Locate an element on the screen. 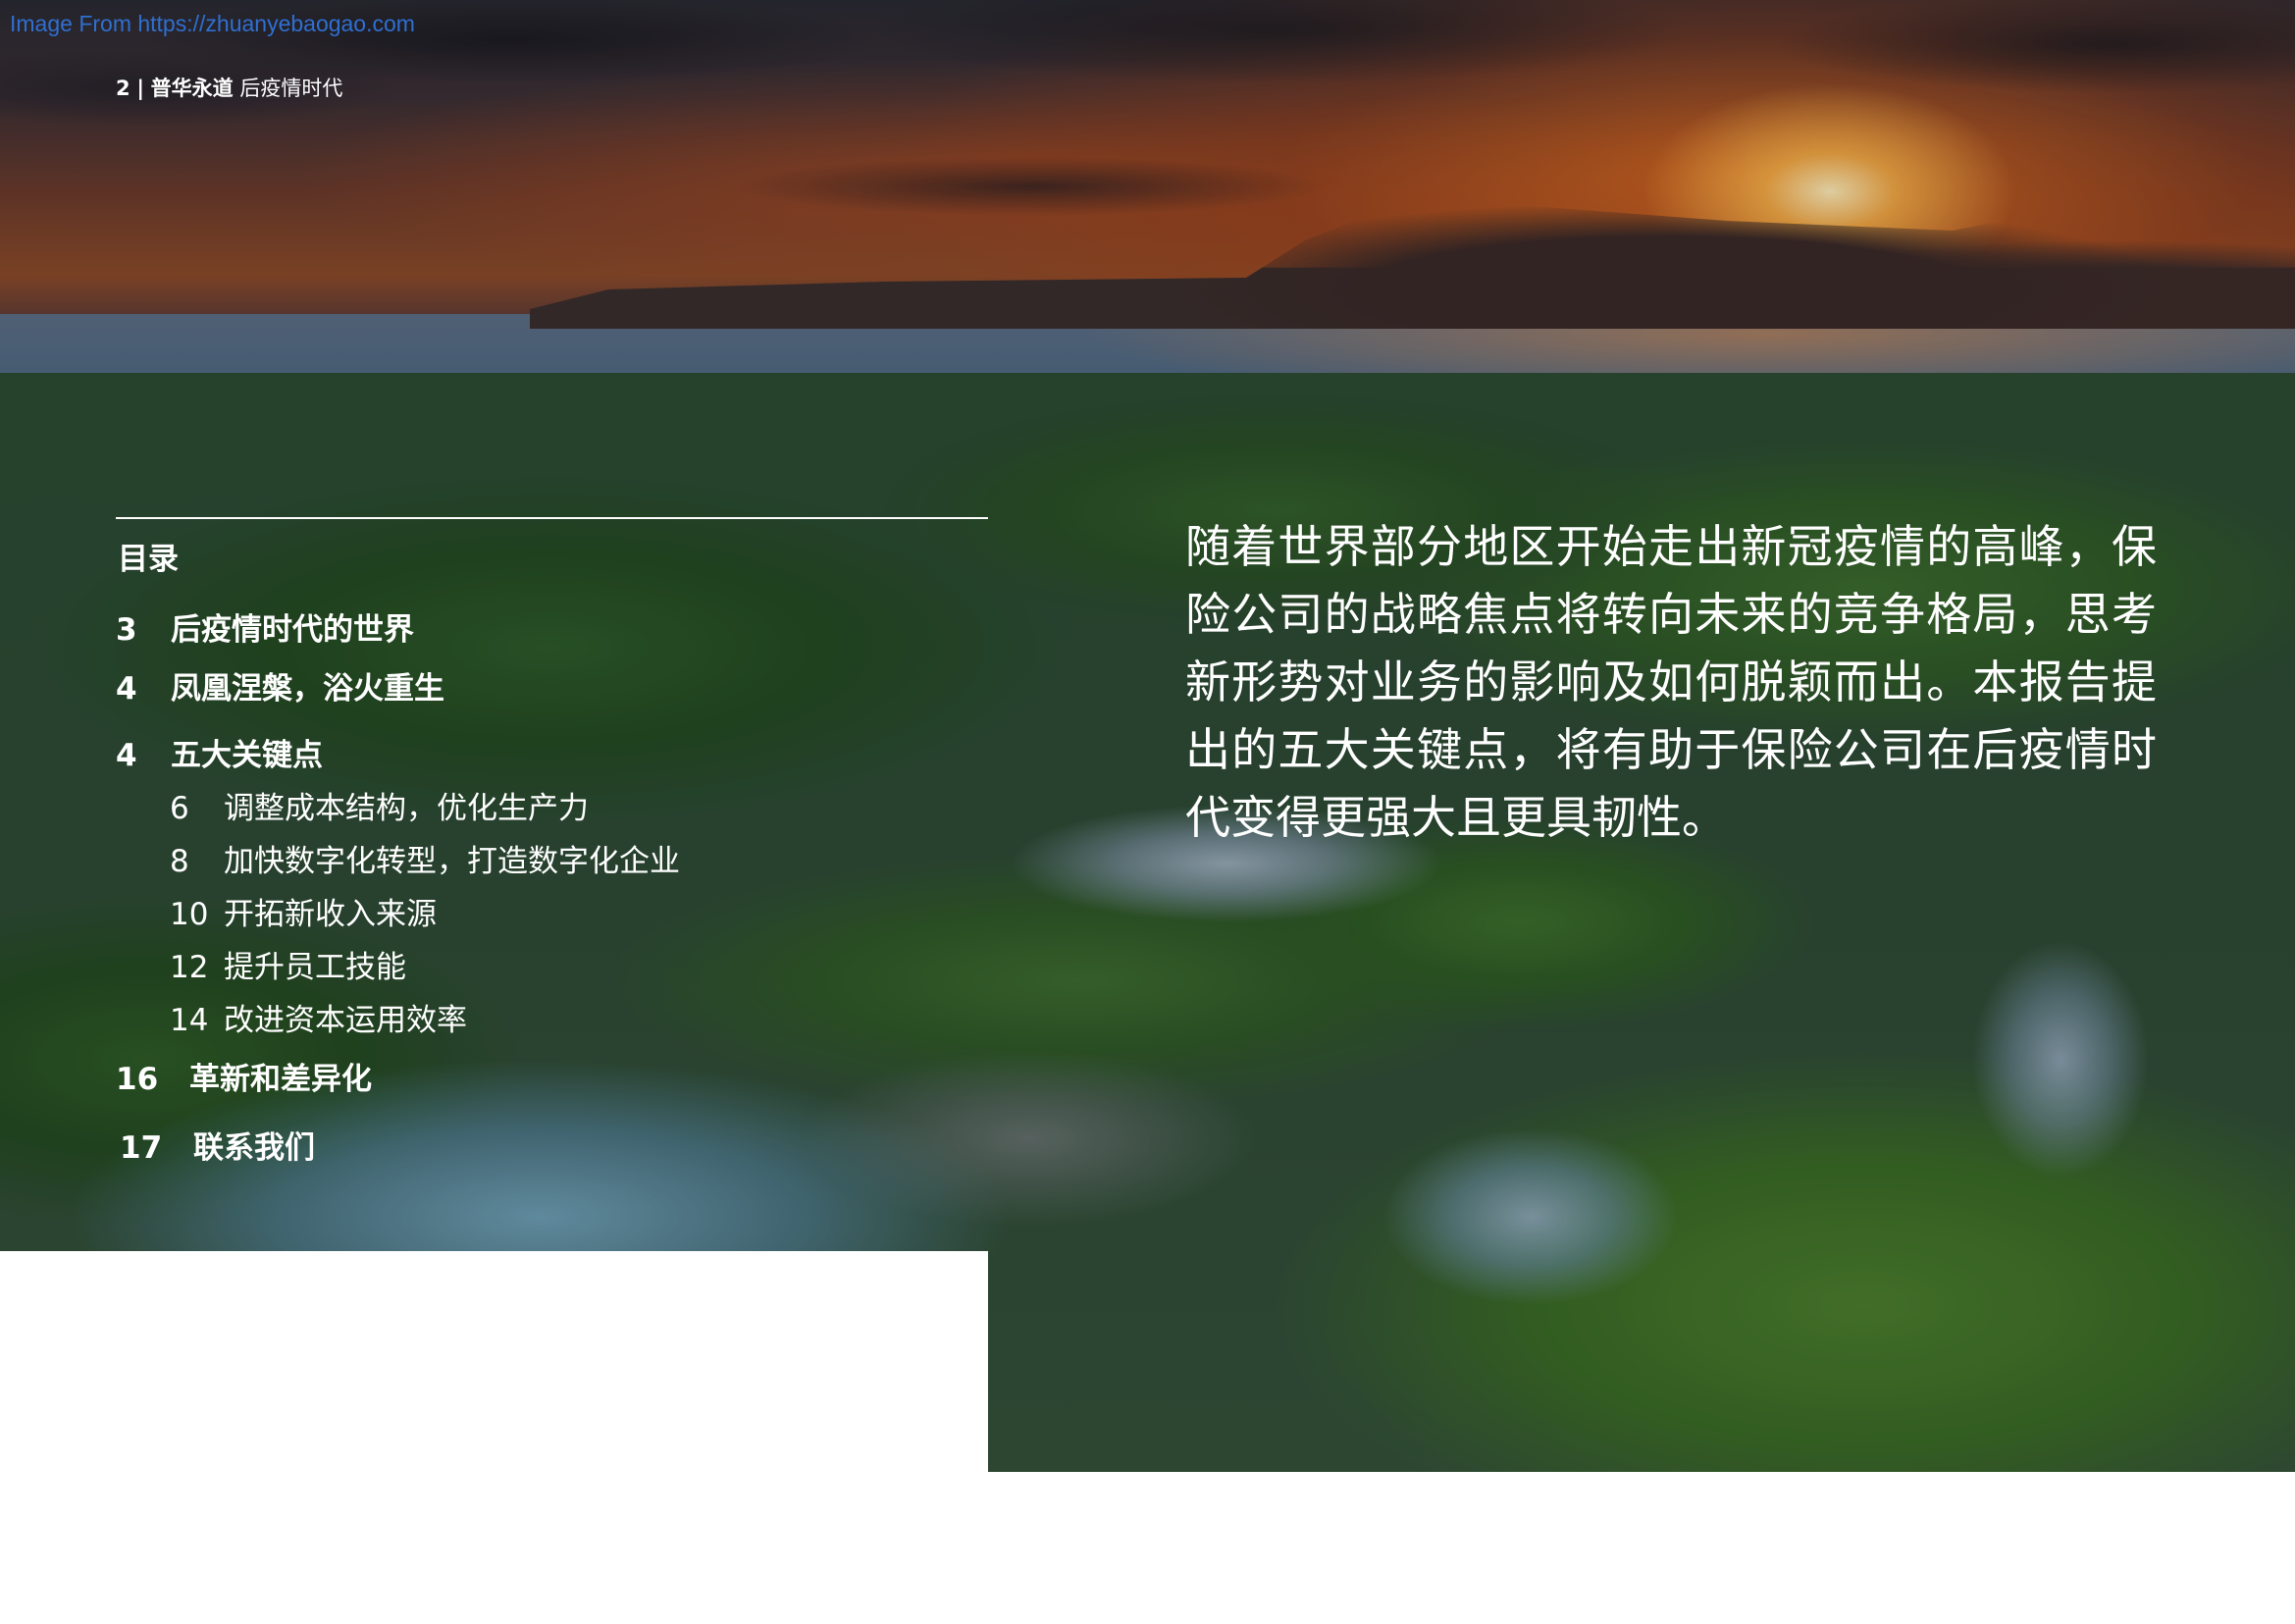 This screenshot has height=1624, width=2295. toc-page-number: 3 is located at coordinates (127, 630).